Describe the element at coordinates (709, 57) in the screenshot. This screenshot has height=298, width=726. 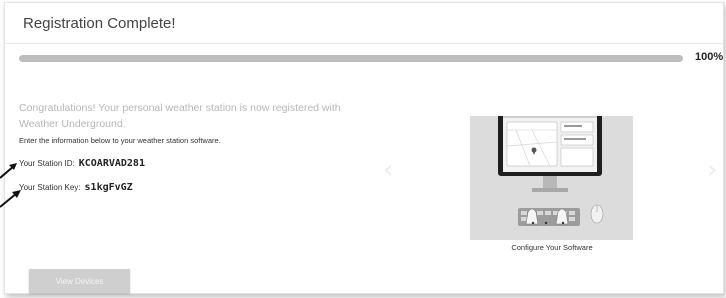
I see `progress-percent: 100%` at that location.